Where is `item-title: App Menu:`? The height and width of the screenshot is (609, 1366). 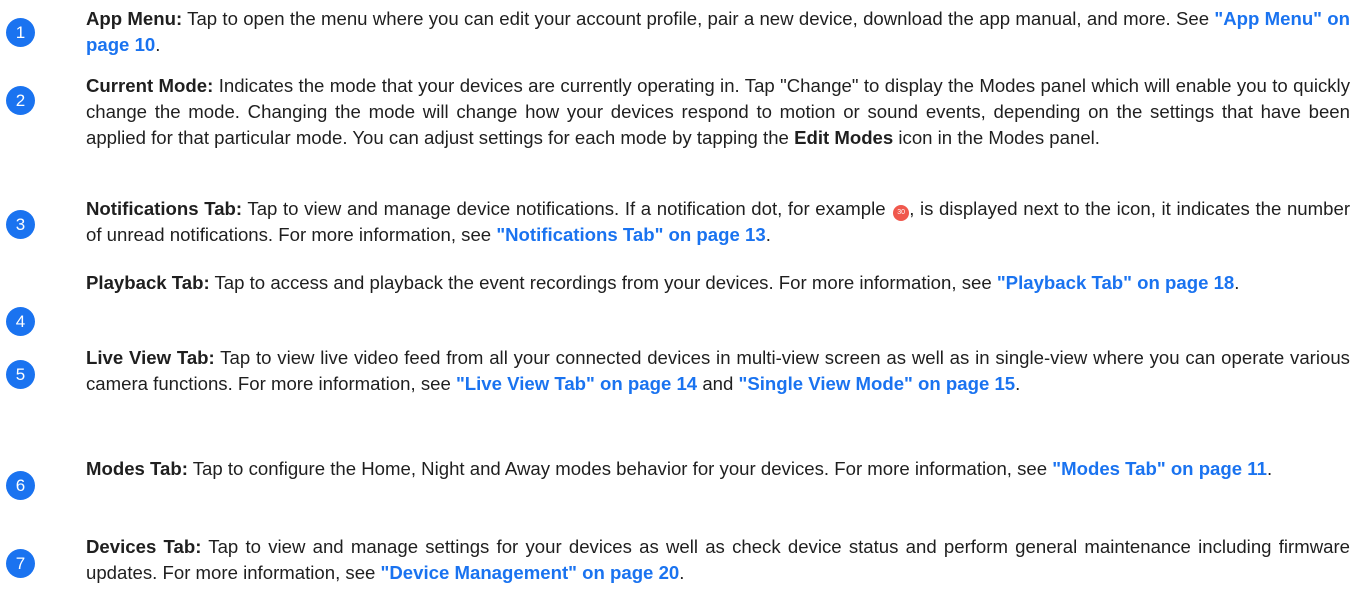
item-title: App Menu: is located at coordinates (134, 18).